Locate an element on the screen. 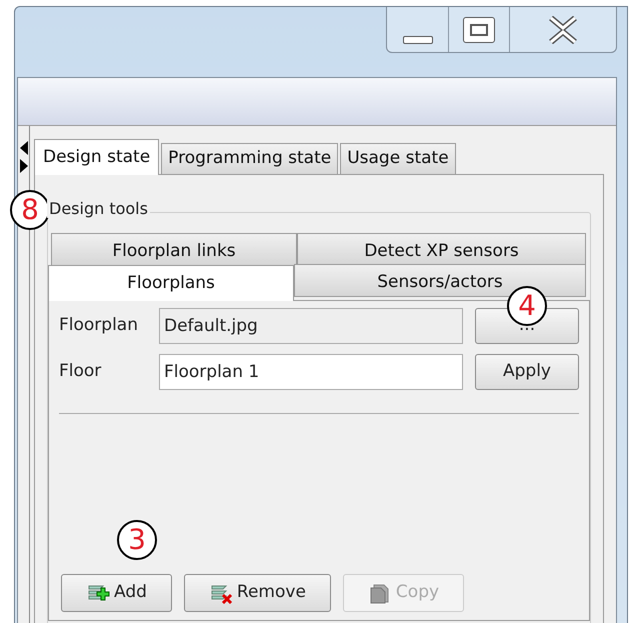 The image size is (637, 623). tab: Floorplans is located at coordinates (171, 283).